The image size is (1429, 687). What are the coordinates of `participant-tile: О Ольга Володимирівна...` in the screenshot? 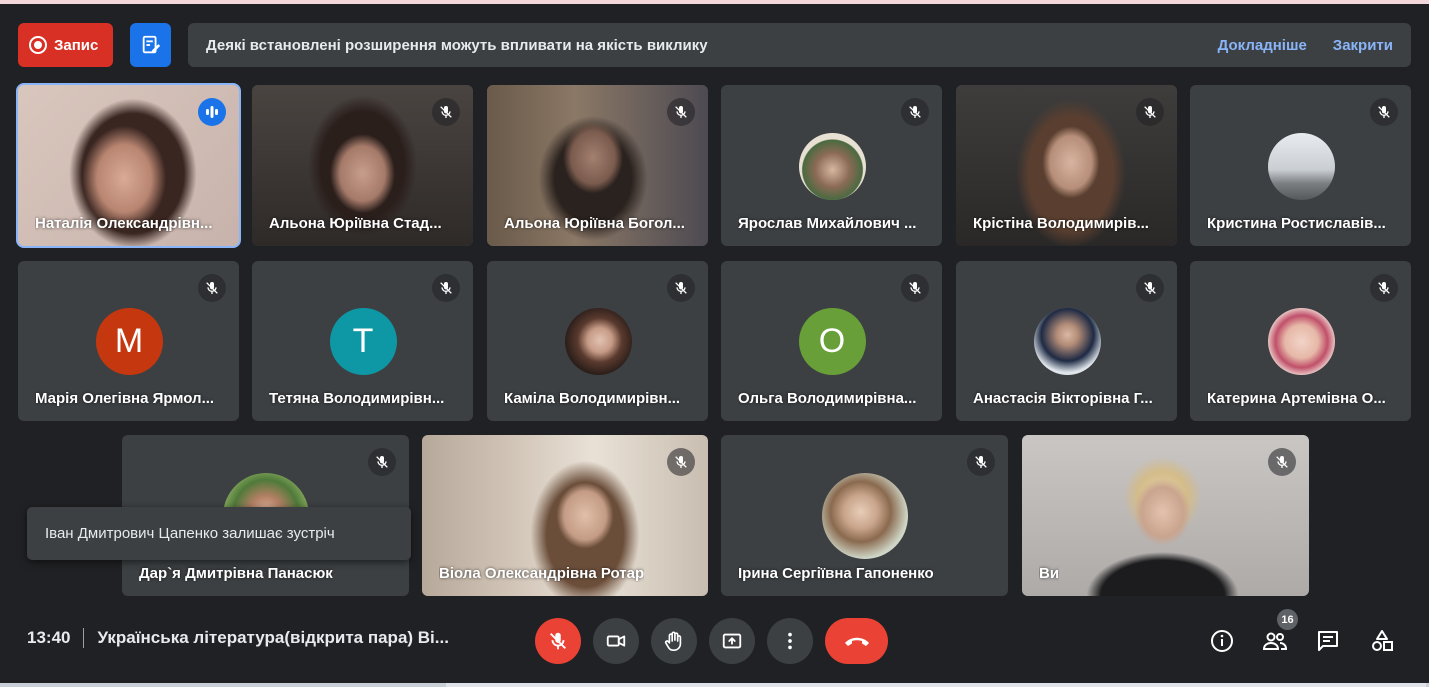 It's located at (831, 341).